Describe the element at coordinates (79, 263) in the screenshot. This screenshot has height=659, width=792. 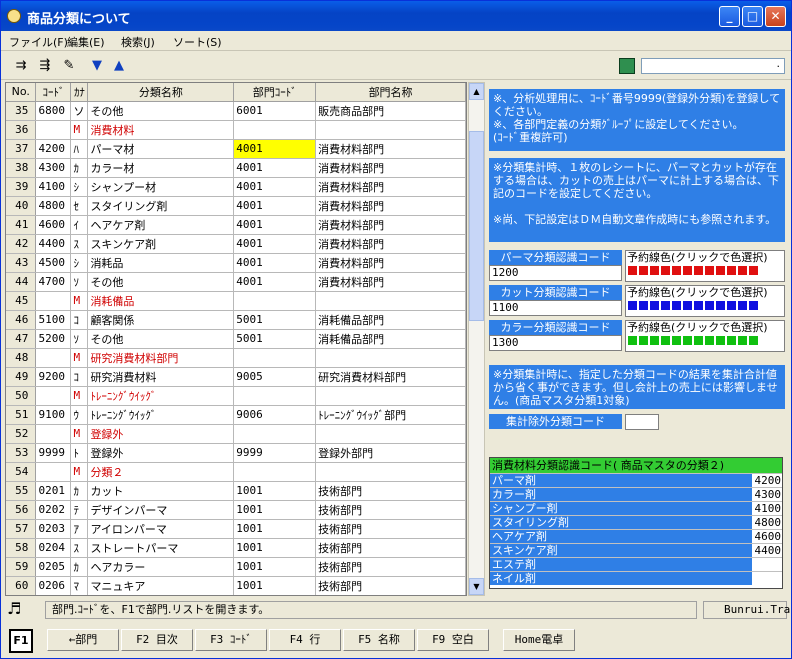
I see `row-kana: ｼ` at that location.